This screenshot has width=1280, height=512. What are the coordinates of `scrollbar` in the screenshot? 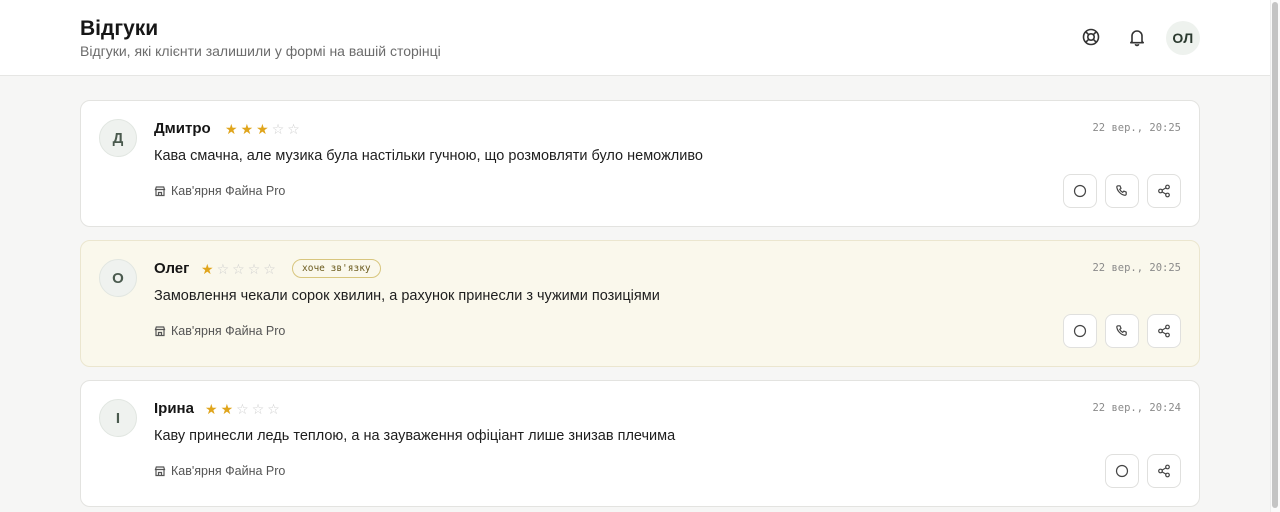 It's located at (1275, 256).